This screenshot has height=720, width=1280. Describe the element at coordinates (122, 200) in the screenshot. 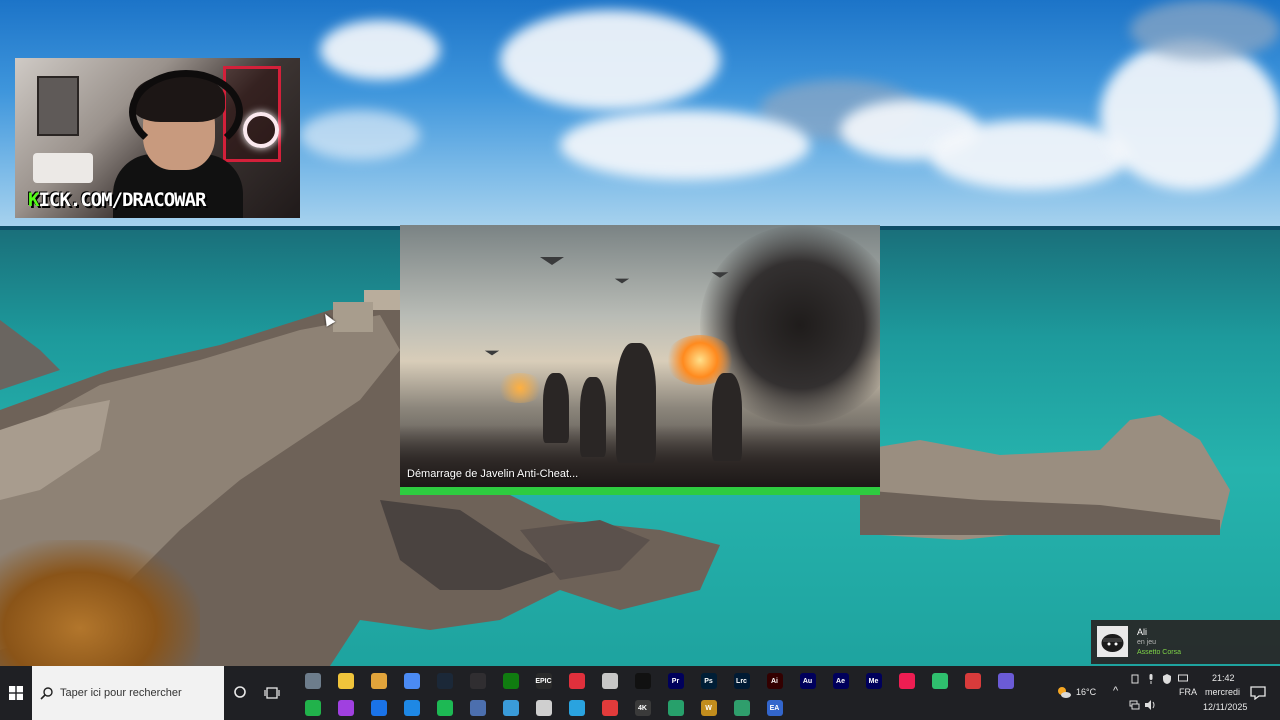

I see `kick-channel-url: ICK.COM/DRACOWAR` at that location.